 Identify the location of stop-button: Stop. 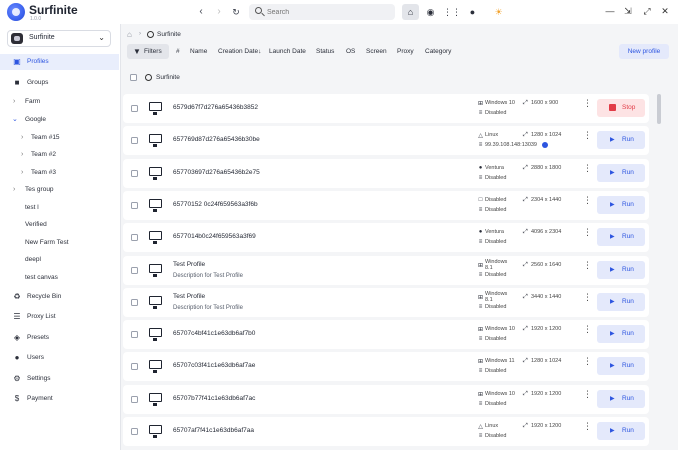
(621, 108).